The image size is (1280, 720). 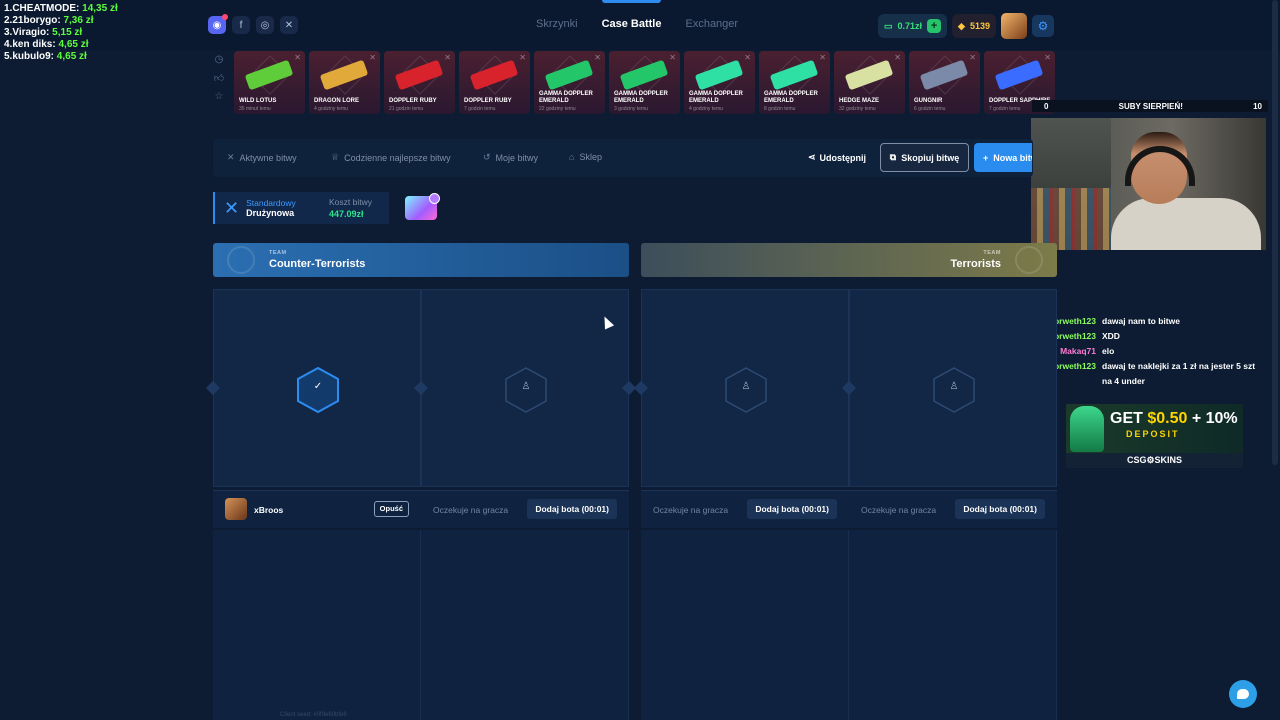 I want to click on cost-value: 447.09zł, so click(x=346, y=214).